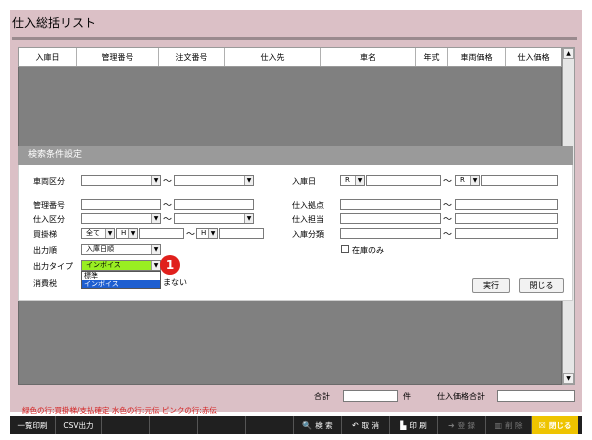  What do you see at coordinates (519, 180) in the screenshot?
I see `stock-date-to-input` at bounding box center [519, 180].